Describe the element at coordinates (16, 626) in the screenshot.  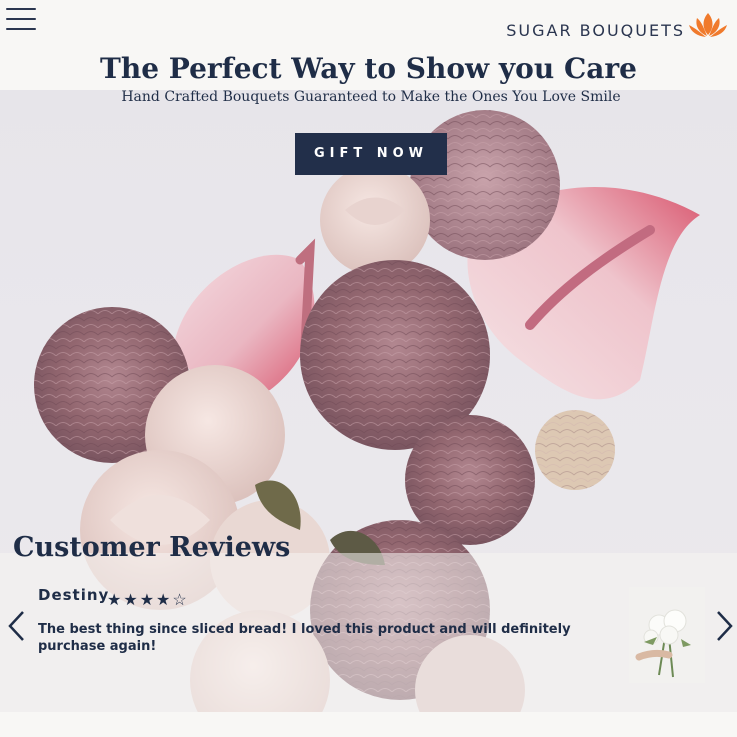
I see `chevron-left-icon` at that location.